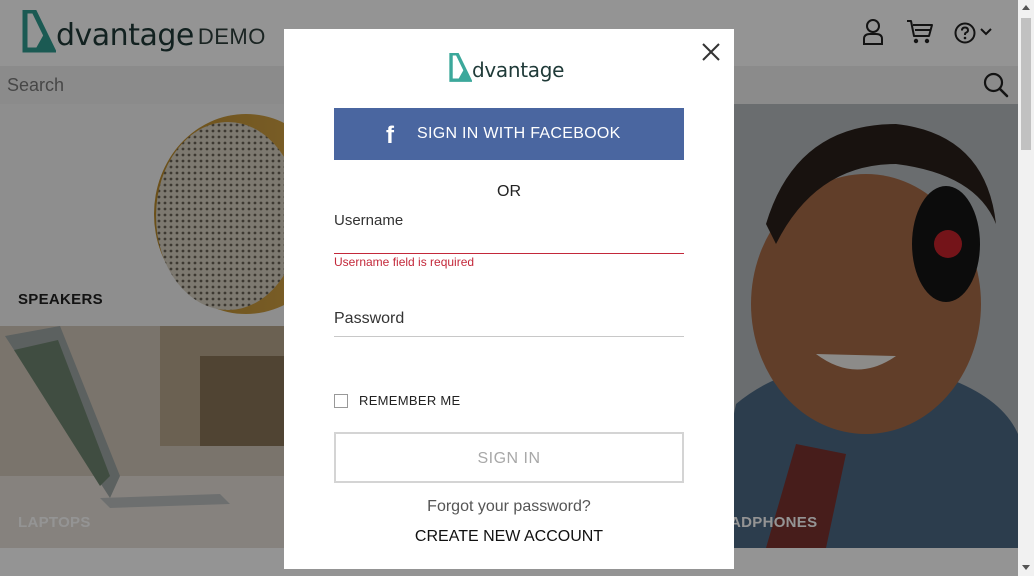  Describe the element at coordinates (1026, 84) in the screenshot. I see `scrollbar-thumb` at that location.